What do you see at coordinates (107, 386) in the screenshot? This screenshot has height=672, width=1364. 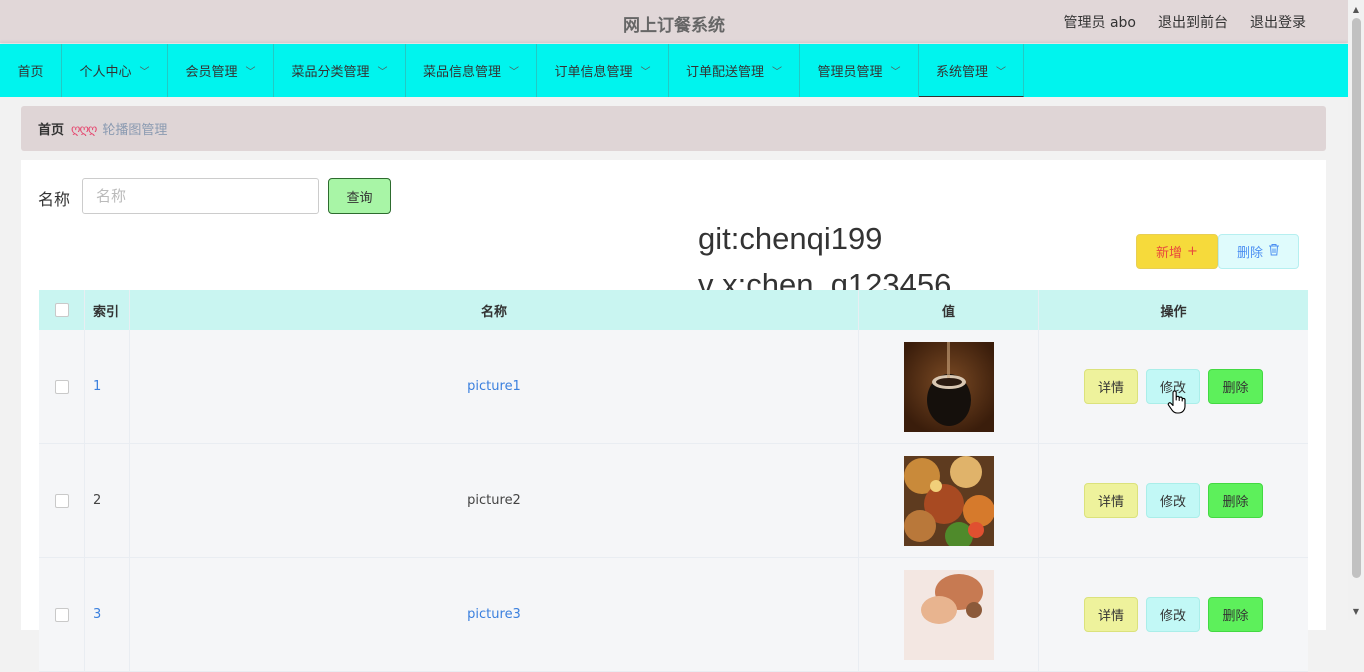 I see `row-index: 1` at bounding box center [107, 386].